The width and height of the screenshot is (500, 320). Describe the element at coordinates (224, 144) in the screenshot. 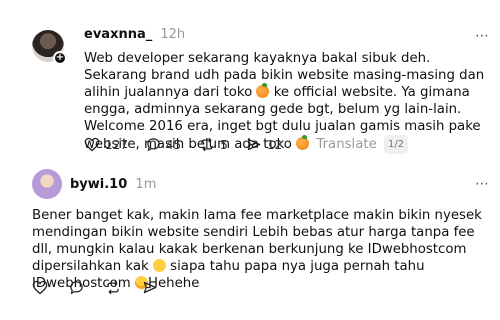

I see `repost-count: 5` at that location.